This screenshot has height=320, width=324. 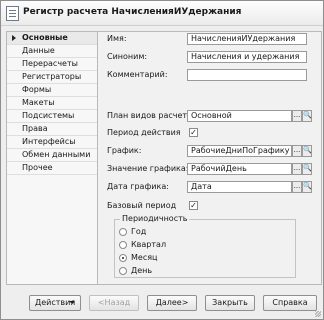 I want to click on name-label: Имя:, so click(x=117, y=38).